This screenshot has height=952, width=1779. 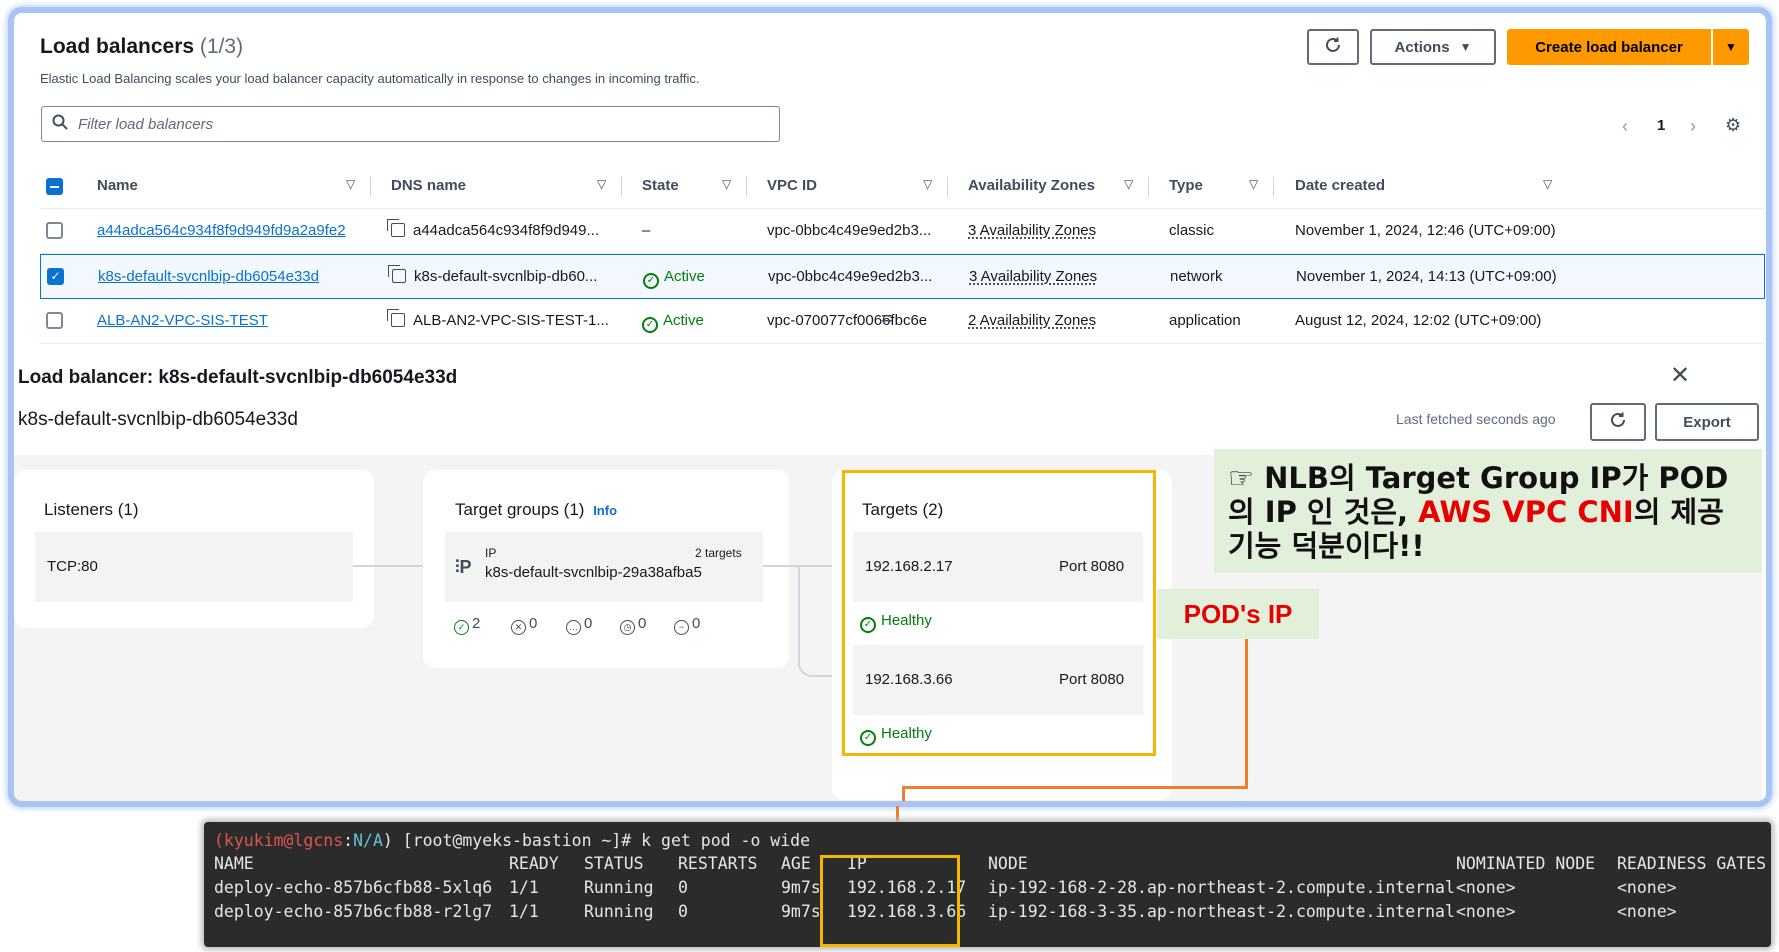 What do you see at coordinates (887, 319) in the screenshot?
I see `split-panel-drag-handle: =` at bounding box center [887, 319].